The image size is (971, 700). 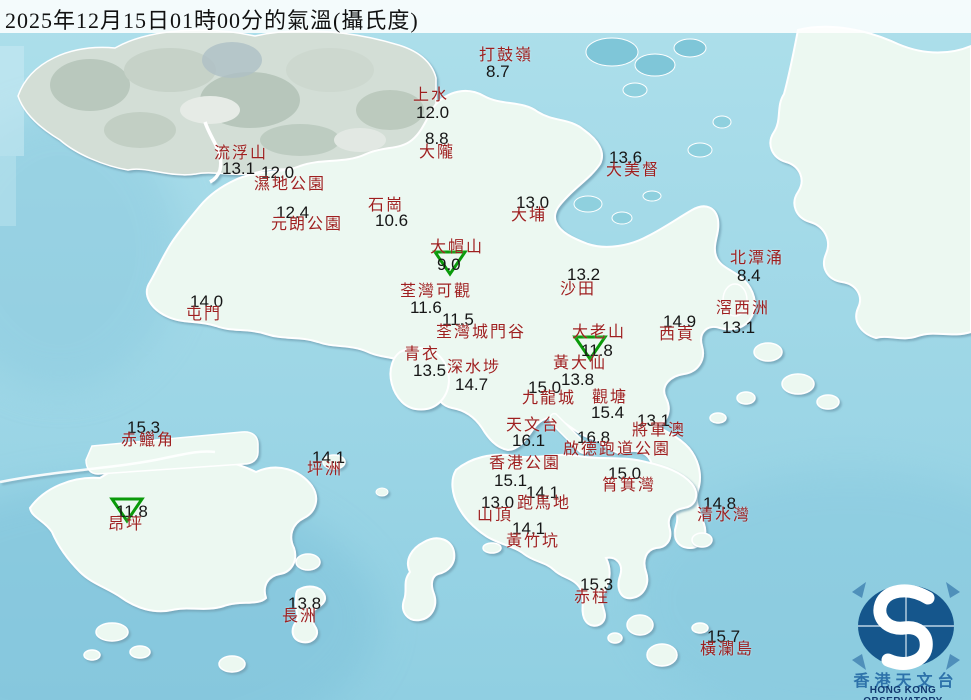 What do you see at coordinates (495, 514) in the screenshot?
I see `station-name: 山頂` at bounding box center [495, 514].